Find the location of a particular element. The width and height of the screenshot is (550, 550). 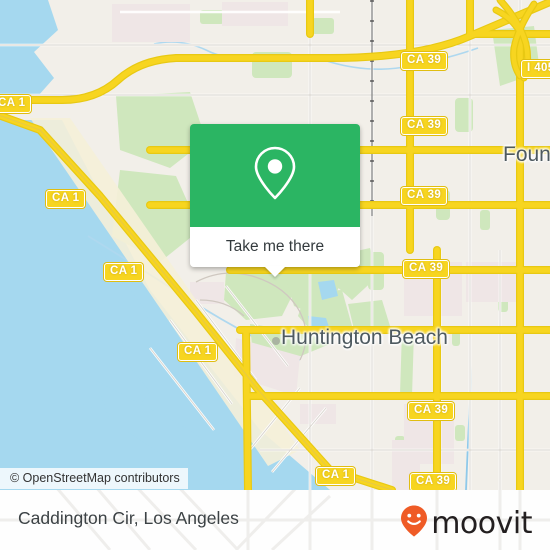

take-me-there-label: Take me there is located at coordinates (275, 246).